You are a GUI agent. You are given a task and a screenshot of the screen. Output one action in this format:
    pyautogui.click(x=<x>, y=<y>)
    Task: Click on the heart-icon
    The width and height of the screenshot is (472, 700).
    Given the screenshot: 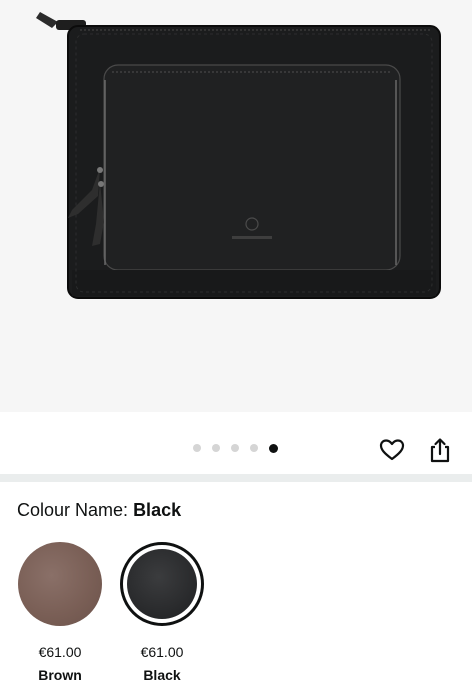 What is the action you would take?
    pyautogui.click(x=392, y=450)
    